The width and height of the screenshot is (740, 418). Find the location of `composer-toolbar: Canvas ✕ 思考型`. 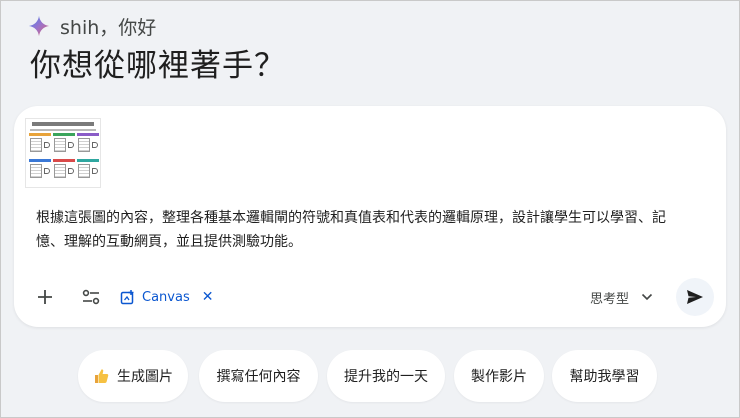

composer-toolbar: Canvas ✕ 思考型 is located at coordinates (370, 297).